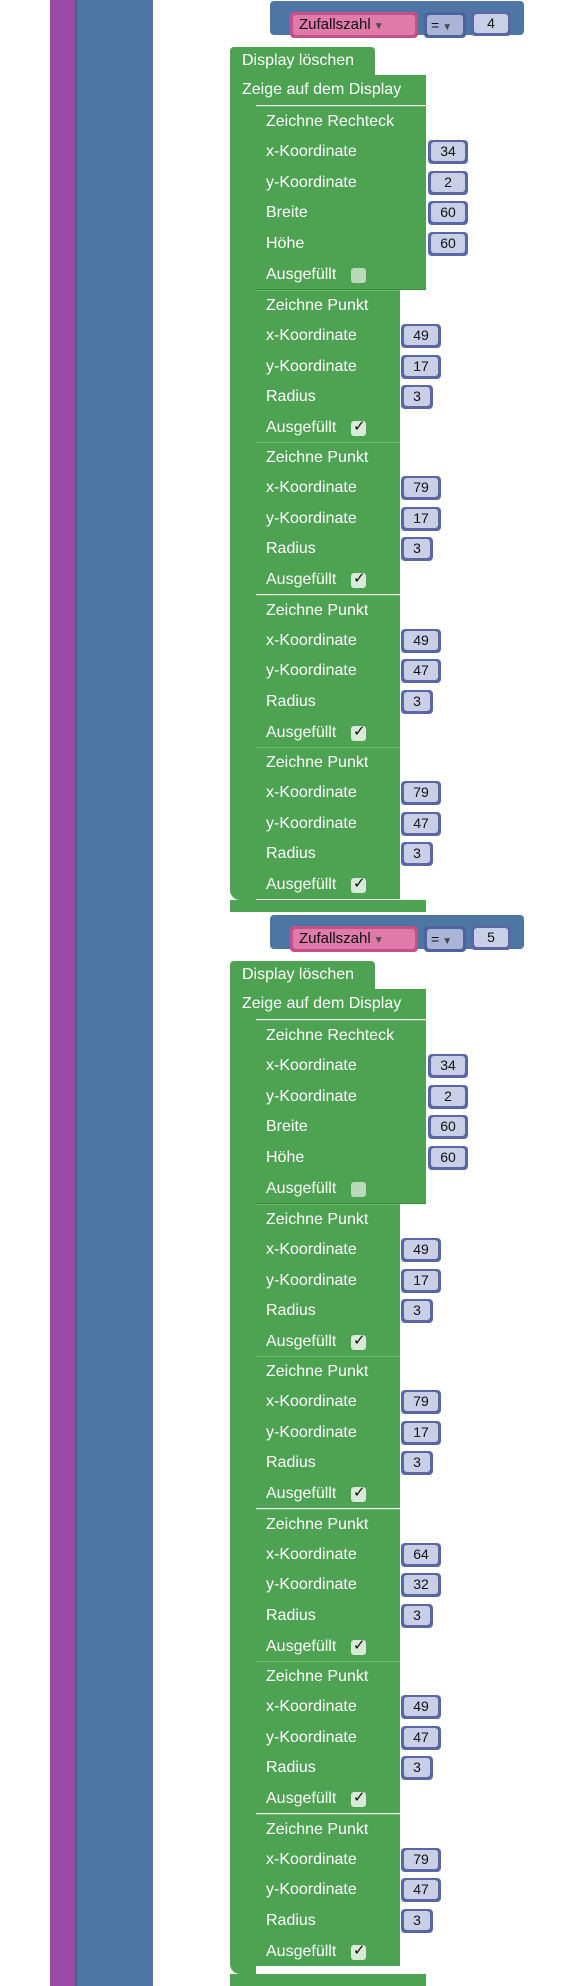 This screenshot has height=1986, width=582. I want to click on point-x-input: 64, so click(421, 1554).